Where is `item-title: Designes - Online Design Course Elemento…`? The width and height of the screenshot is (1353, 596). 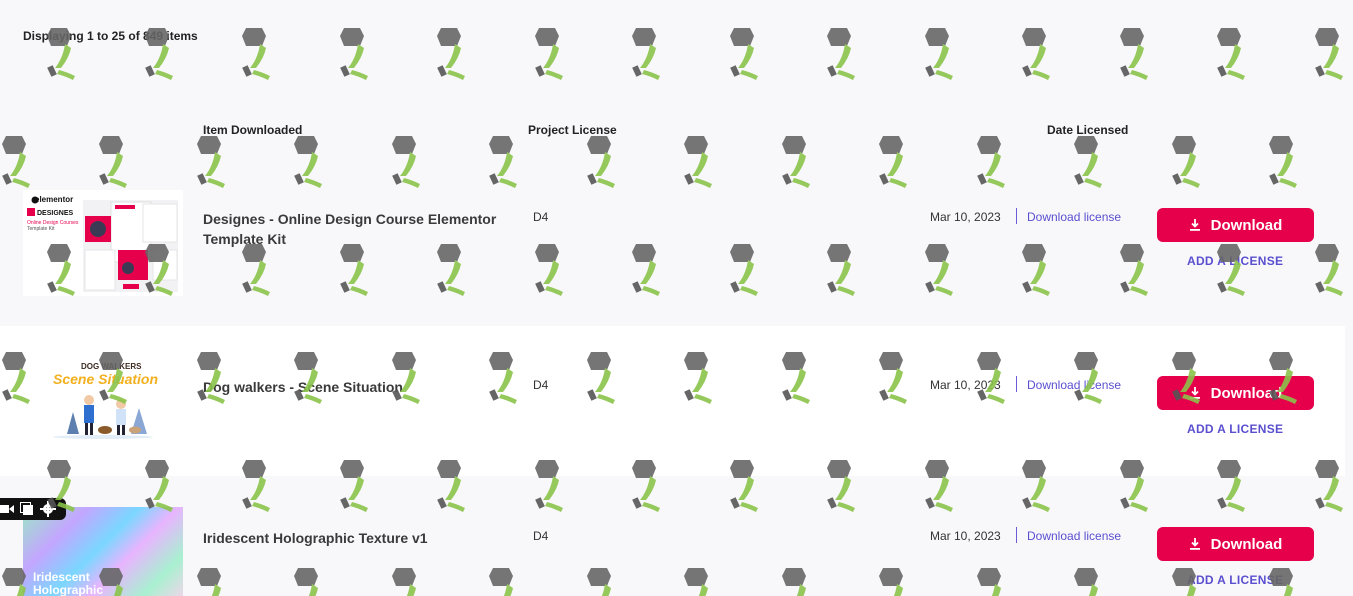 item-title: Designes - Online Design Course Elemento… is located at coordinates (363, 229).